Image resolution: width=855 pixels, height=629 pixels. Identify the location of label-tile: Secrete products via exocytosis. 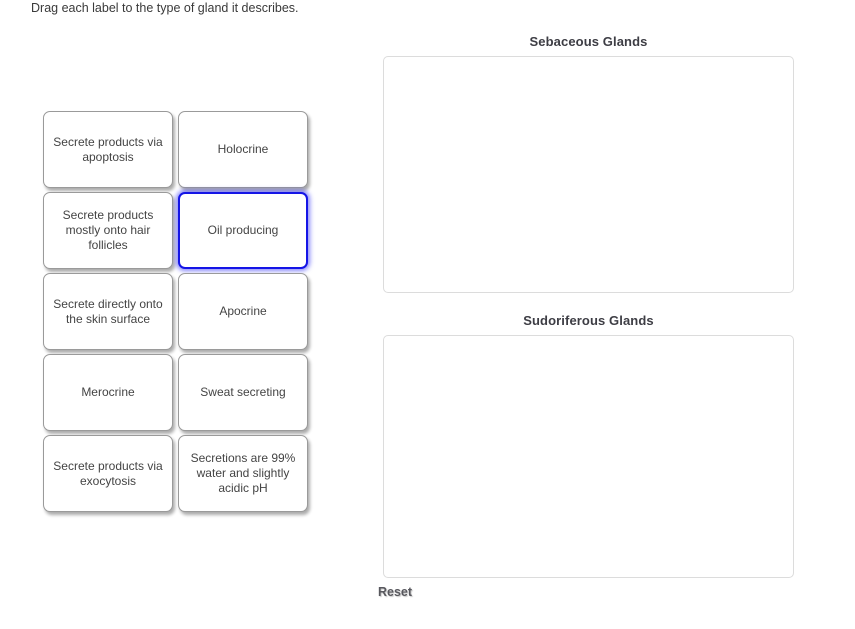
(108, 473).